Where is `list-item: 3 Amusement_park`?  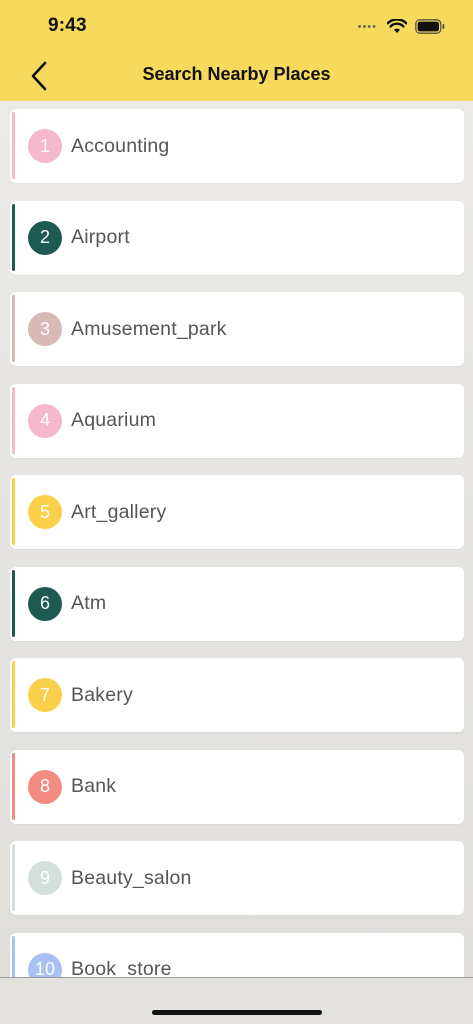 list-item: 3 Amusement_park is located at coordinates (237, 329).